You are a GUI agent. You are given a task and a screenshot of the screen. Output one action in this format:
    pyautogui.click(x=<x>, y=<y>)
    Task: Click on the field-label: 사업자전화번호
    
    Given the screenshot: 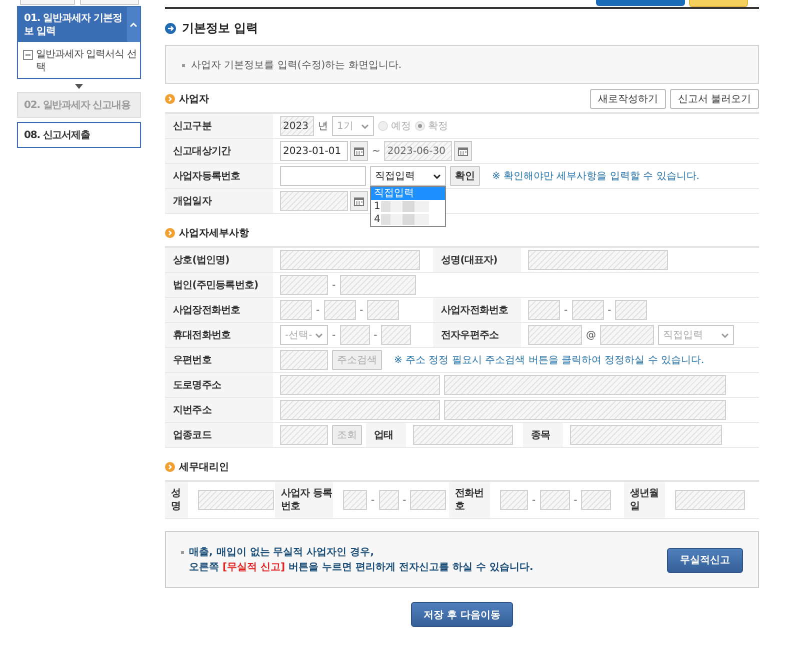 What is the action you would take?
    pyautogui.click(x=474, y=310)
    